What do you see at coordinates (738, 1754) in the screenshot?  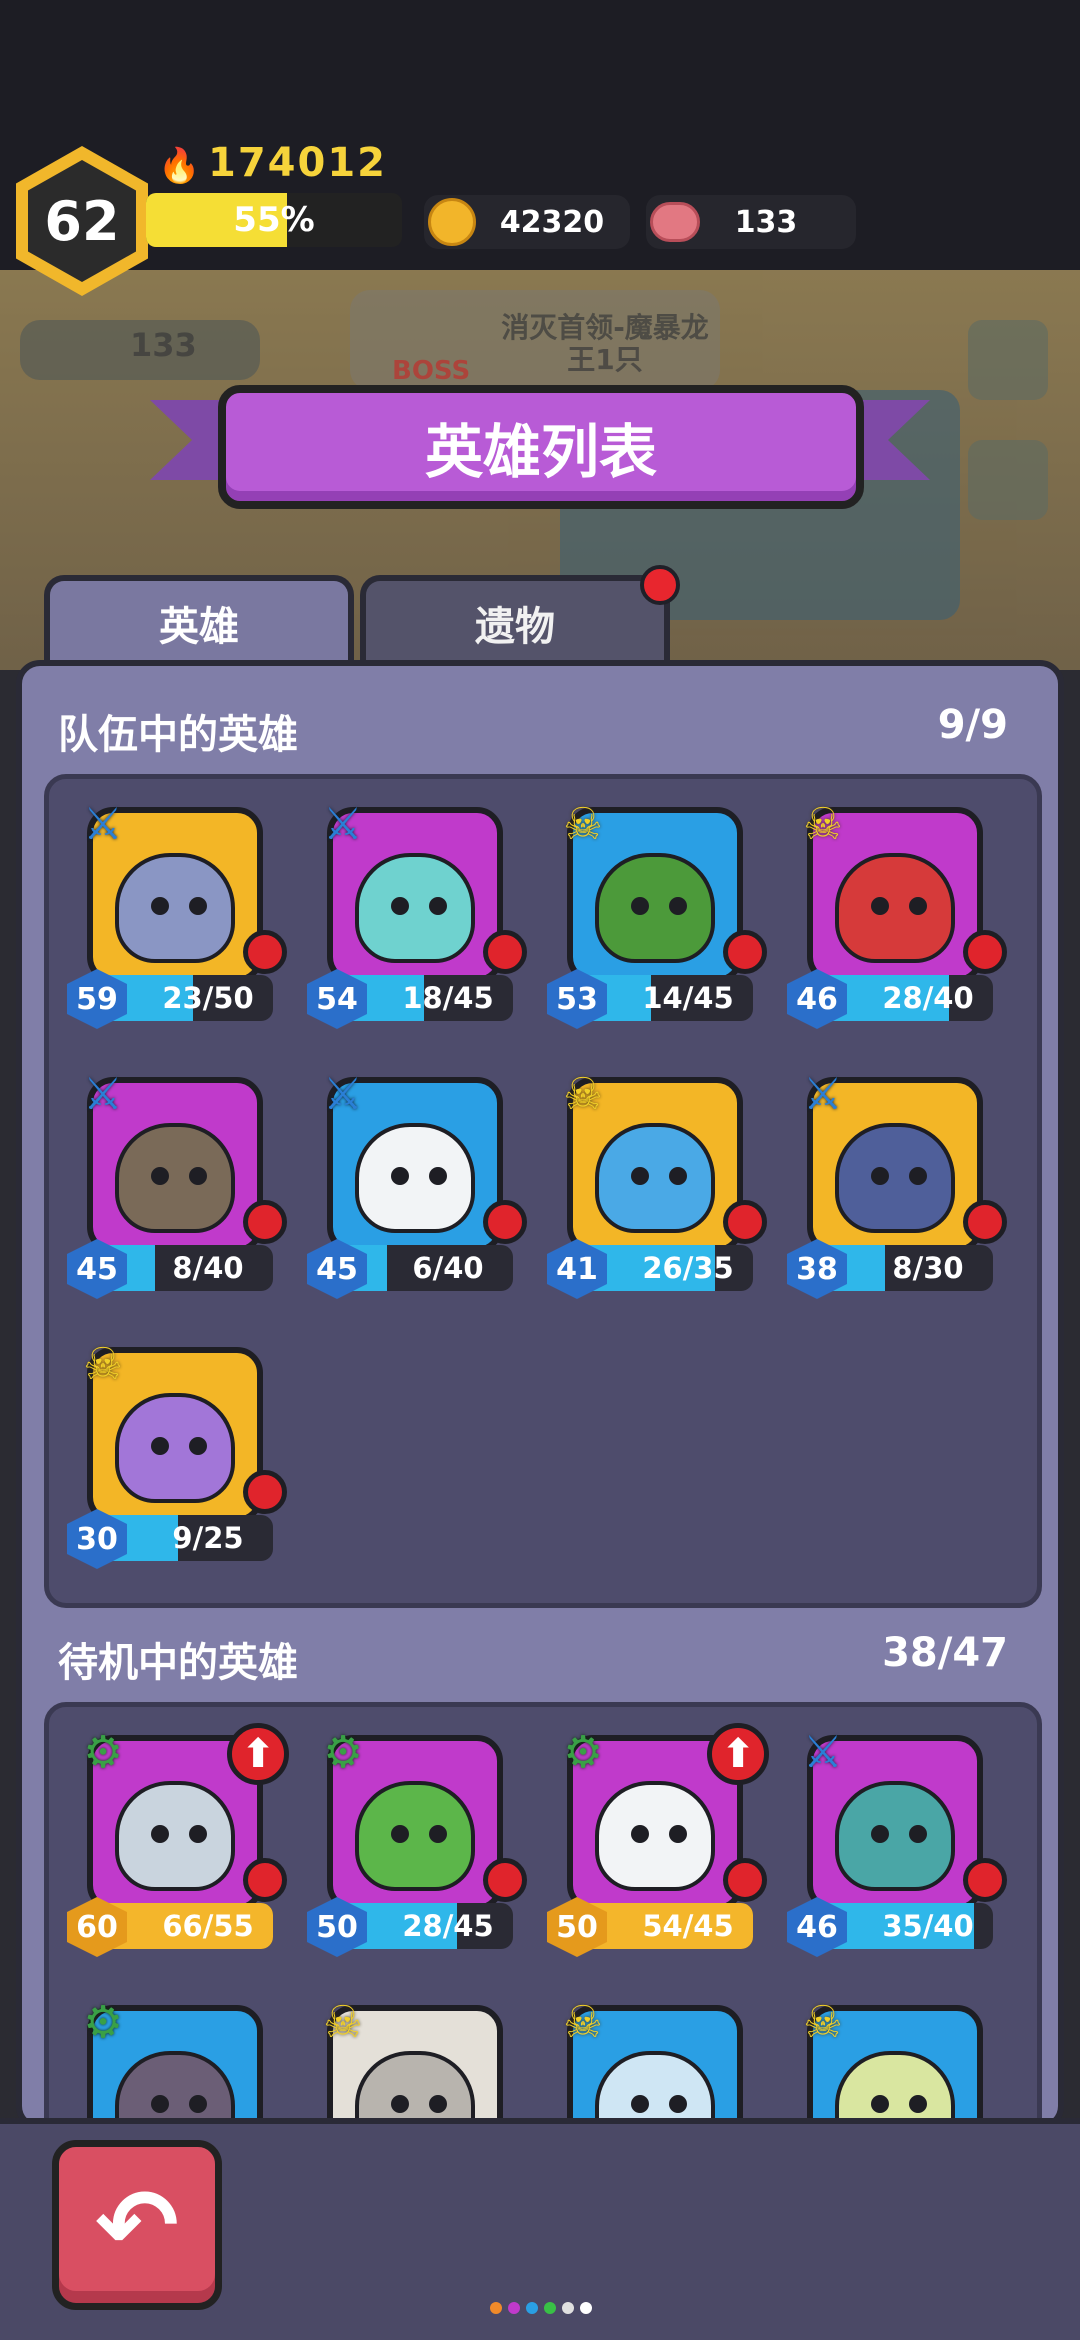 I see `upgrade-arrow-icon: ⬆` at bounding box center [738, 1754].